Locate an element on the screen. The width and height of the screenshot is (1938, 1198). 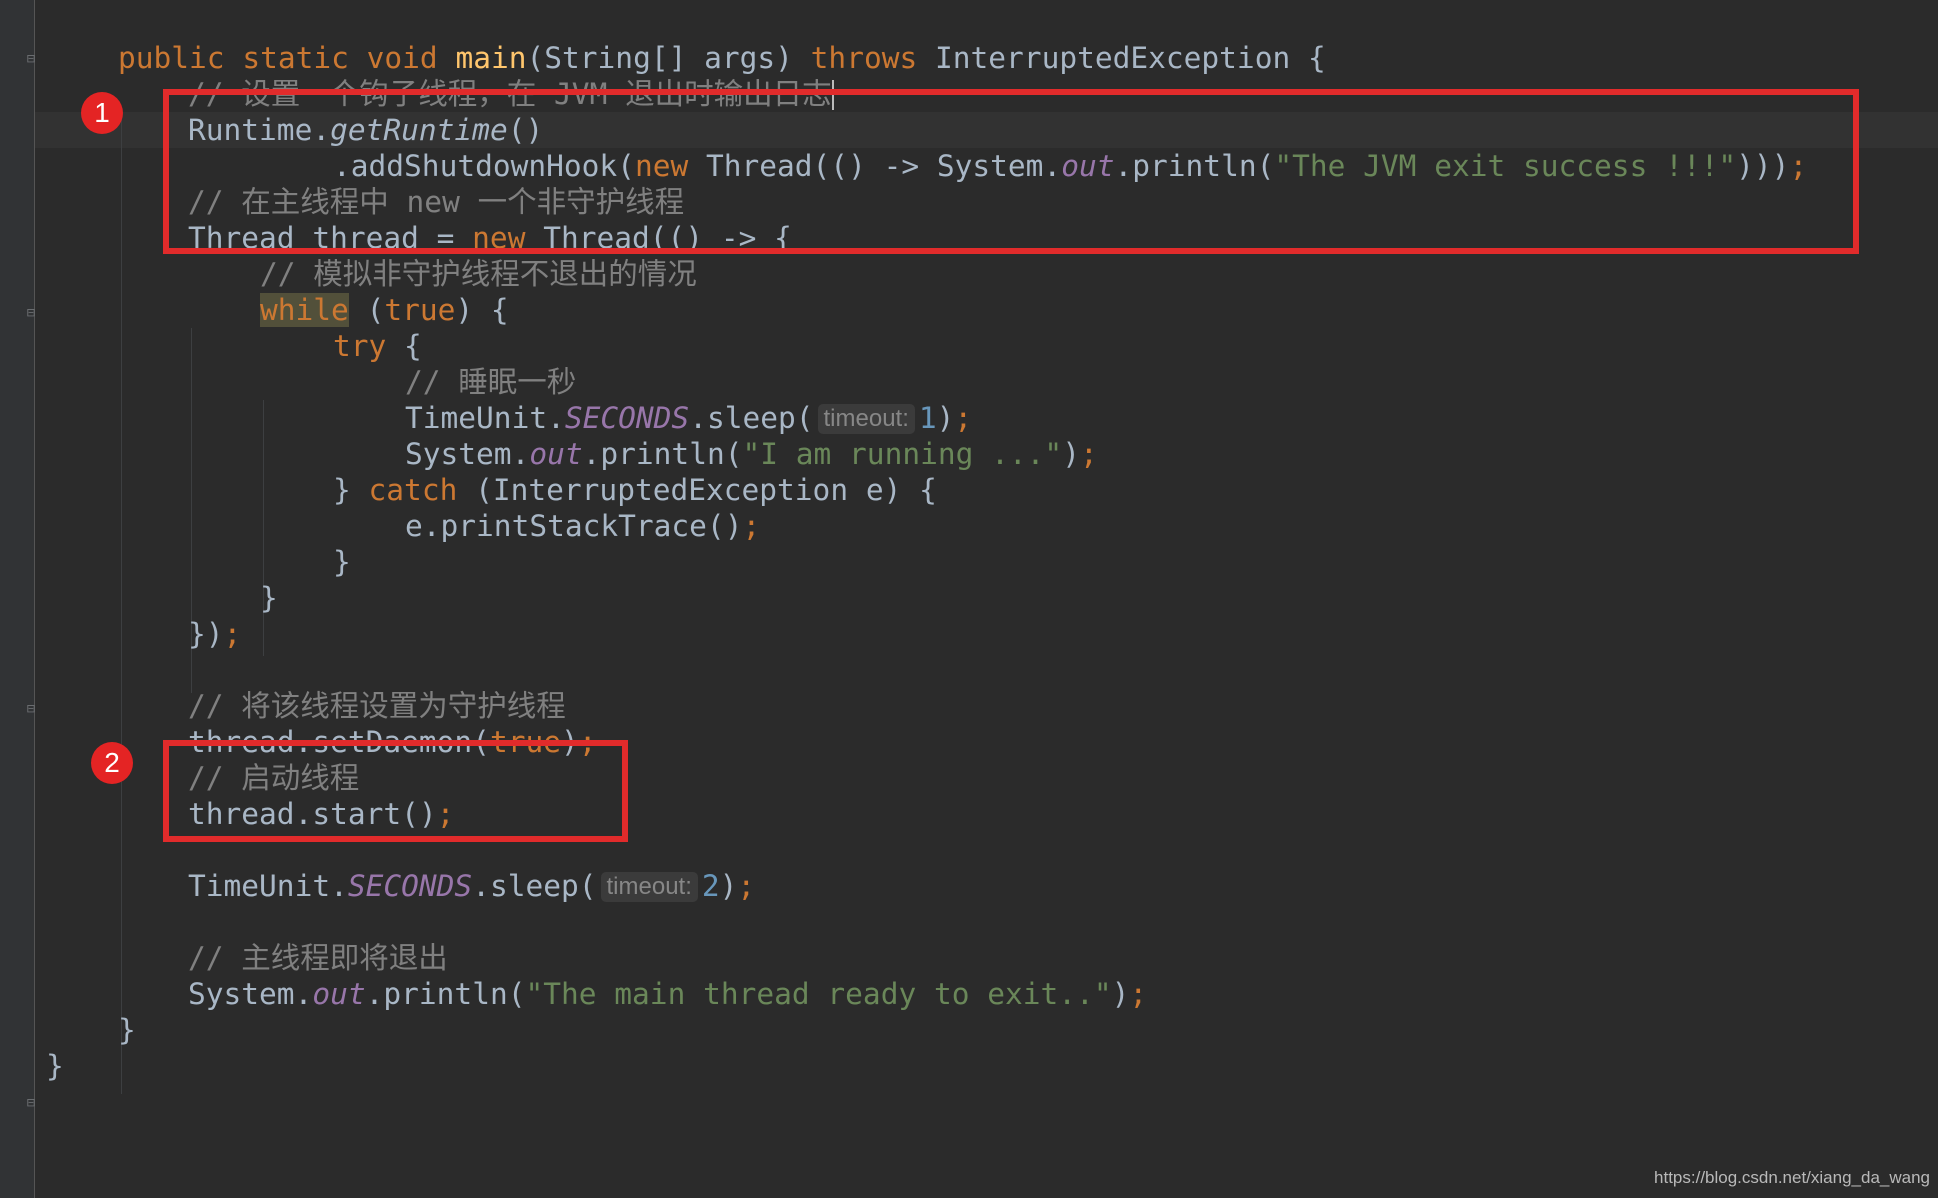
fold-end-icon: ⊟ is located at coordinates (31, 1103).